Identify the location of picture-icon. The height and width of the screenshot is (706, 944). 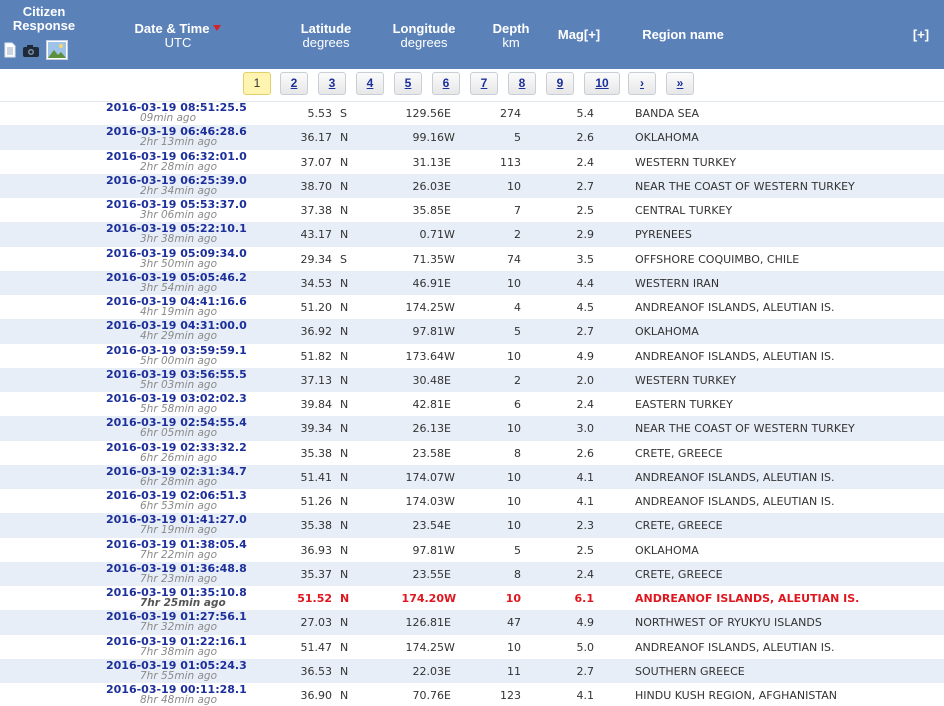
(57, 52).